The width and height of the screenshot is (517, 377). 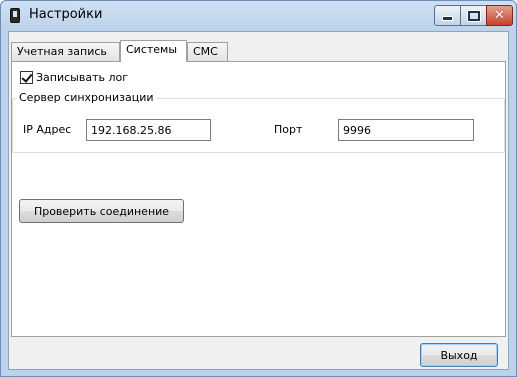 I want to click on ip-address-label: IP Адрес, so click(x=47, y=129).